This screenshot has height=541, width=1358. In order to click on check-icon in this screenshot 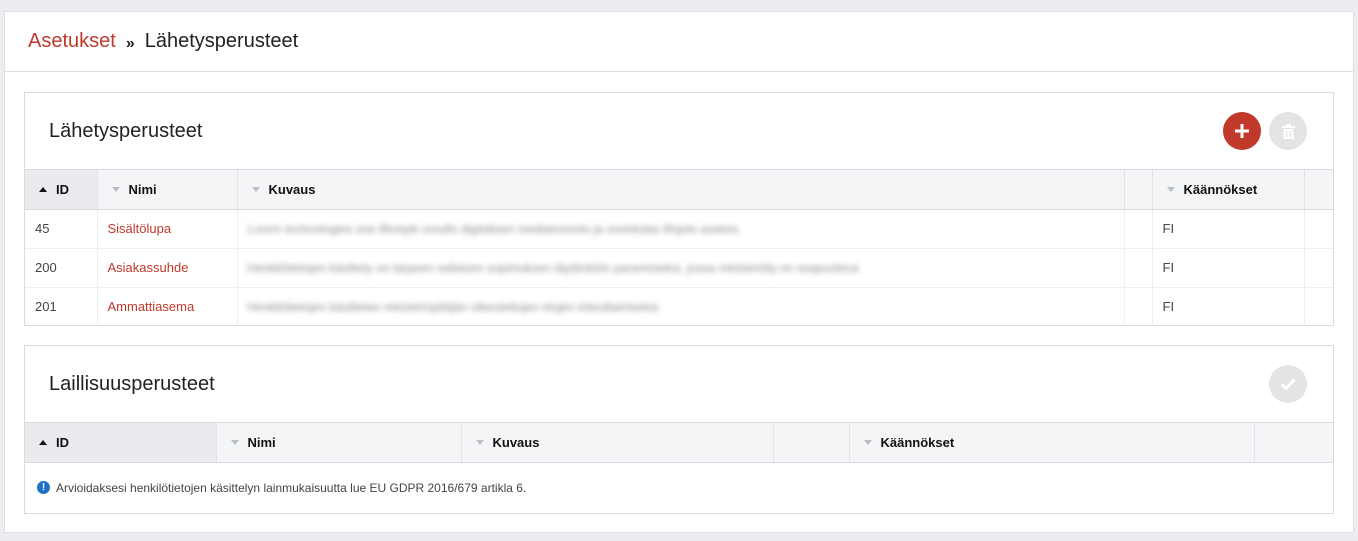, I will do `click(1288, 384)`.